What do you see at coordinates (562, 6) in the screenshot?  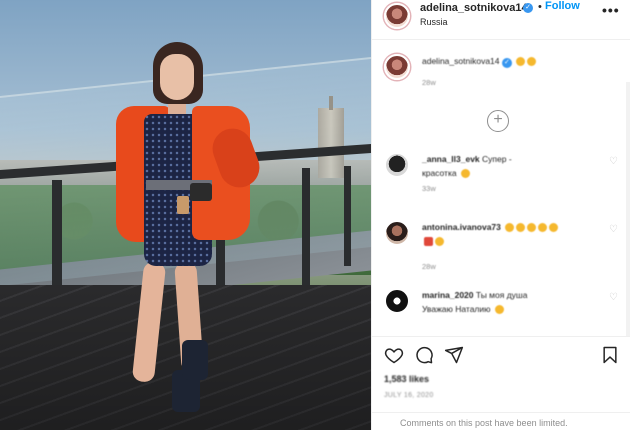 I see `follow-button: Follow` at bounding box center [562, 6].